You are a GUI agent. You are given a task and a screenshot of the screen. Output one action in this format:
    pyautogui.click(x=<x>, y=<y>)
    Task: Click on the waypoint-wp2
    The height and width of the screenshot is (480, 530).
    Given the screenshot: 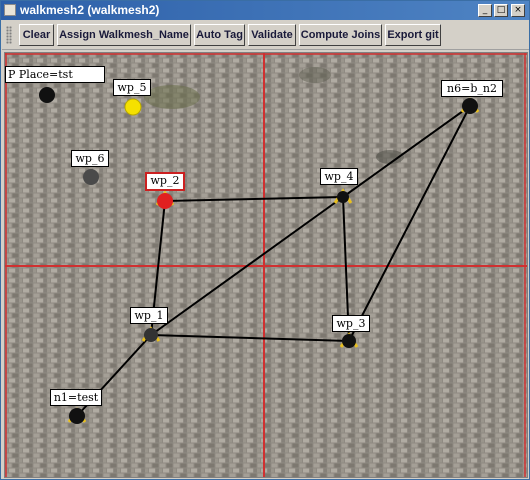 What is the action you would take?
    pyautogui.click(x=165, y=199)
    